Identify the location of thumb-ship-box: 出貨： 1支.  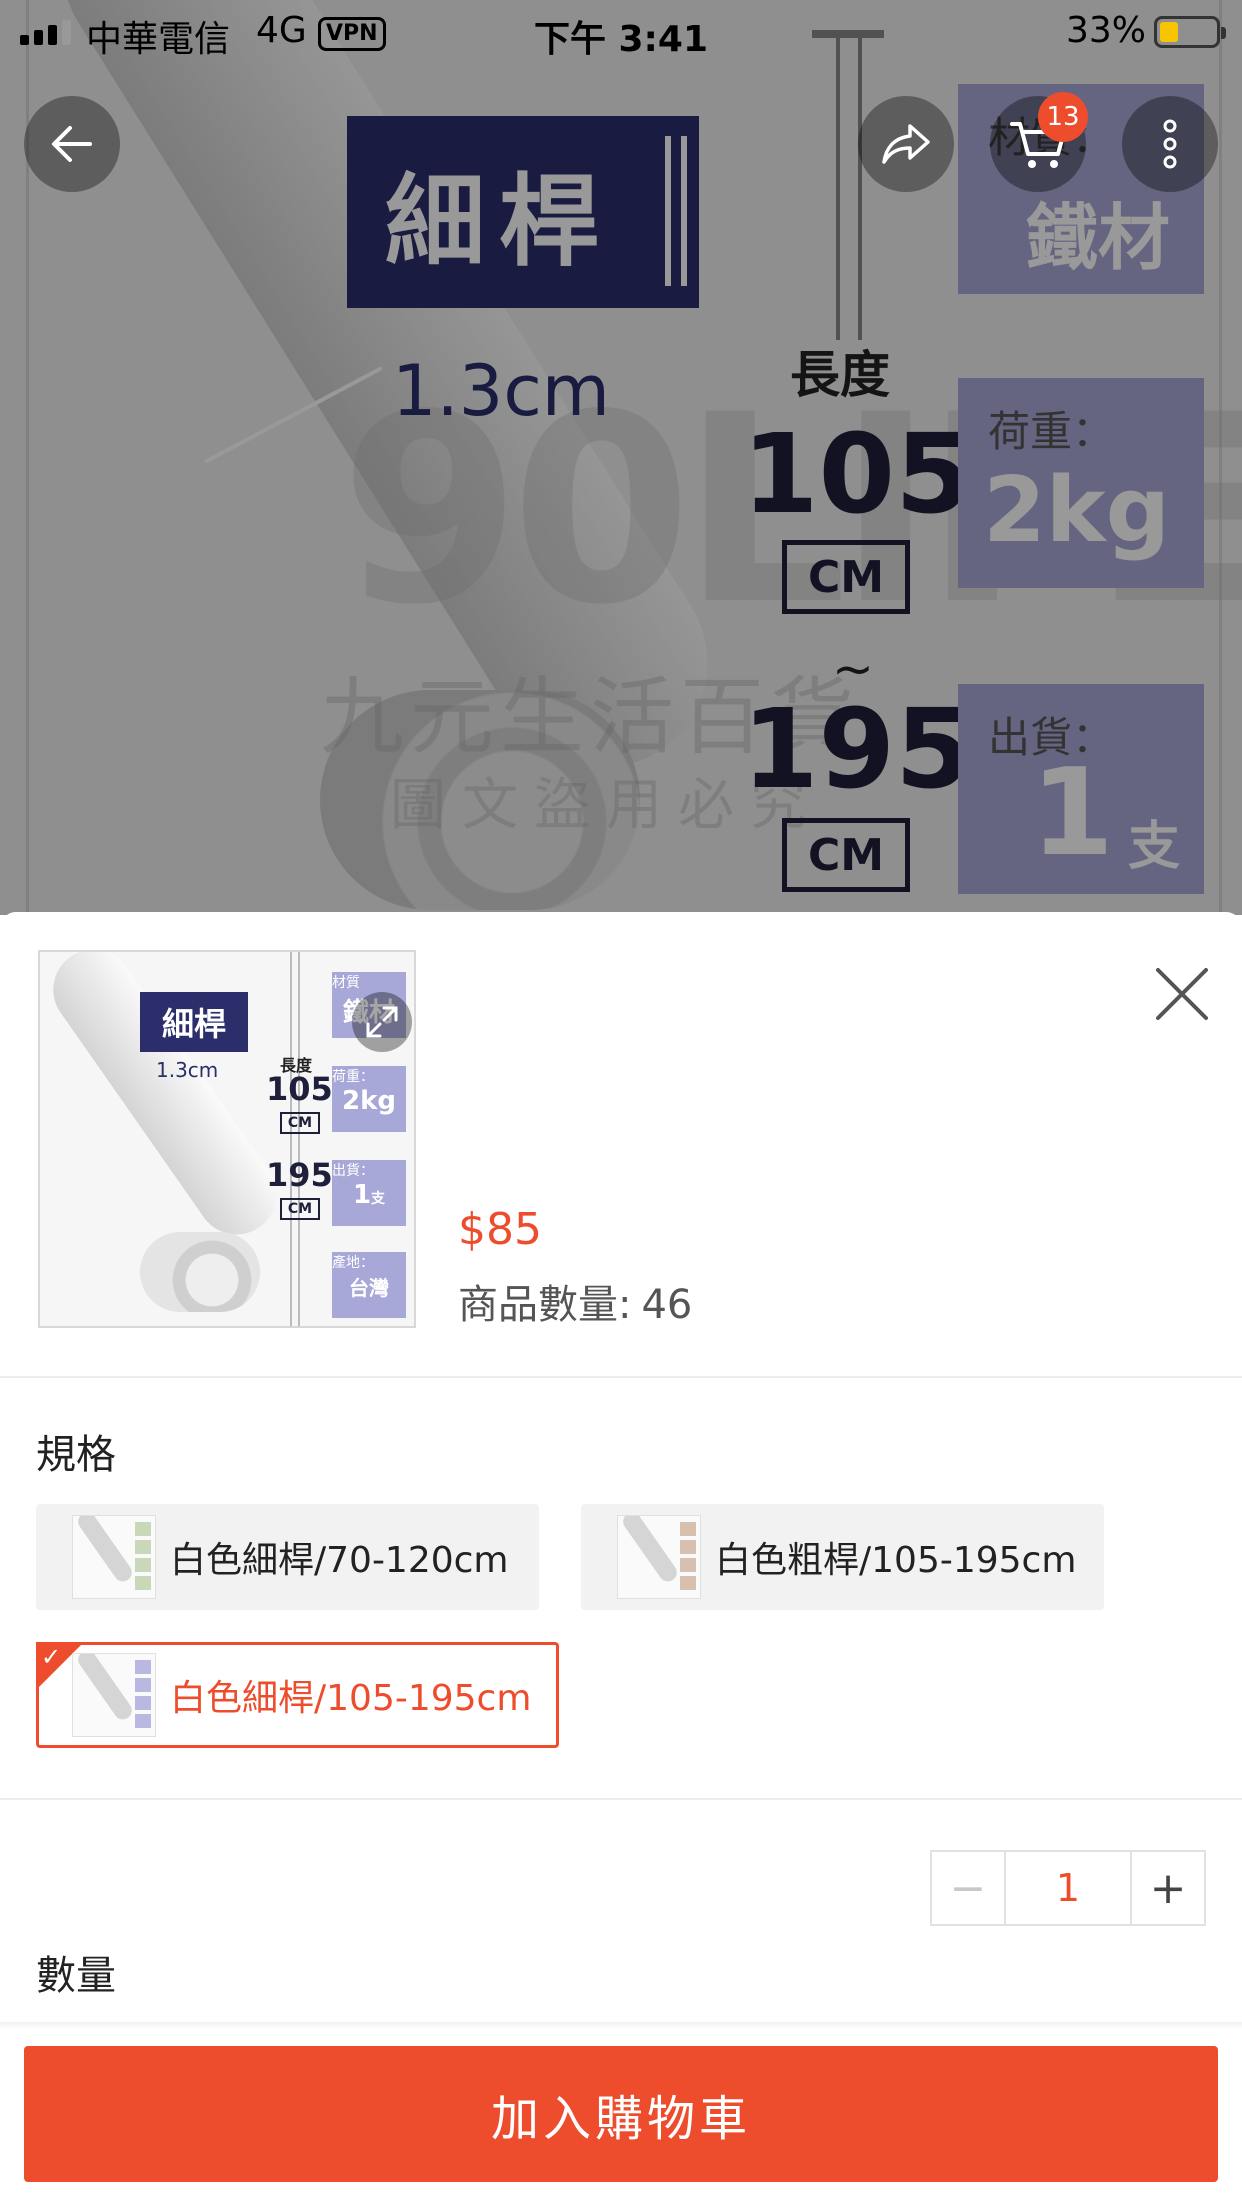
(369, 1193).